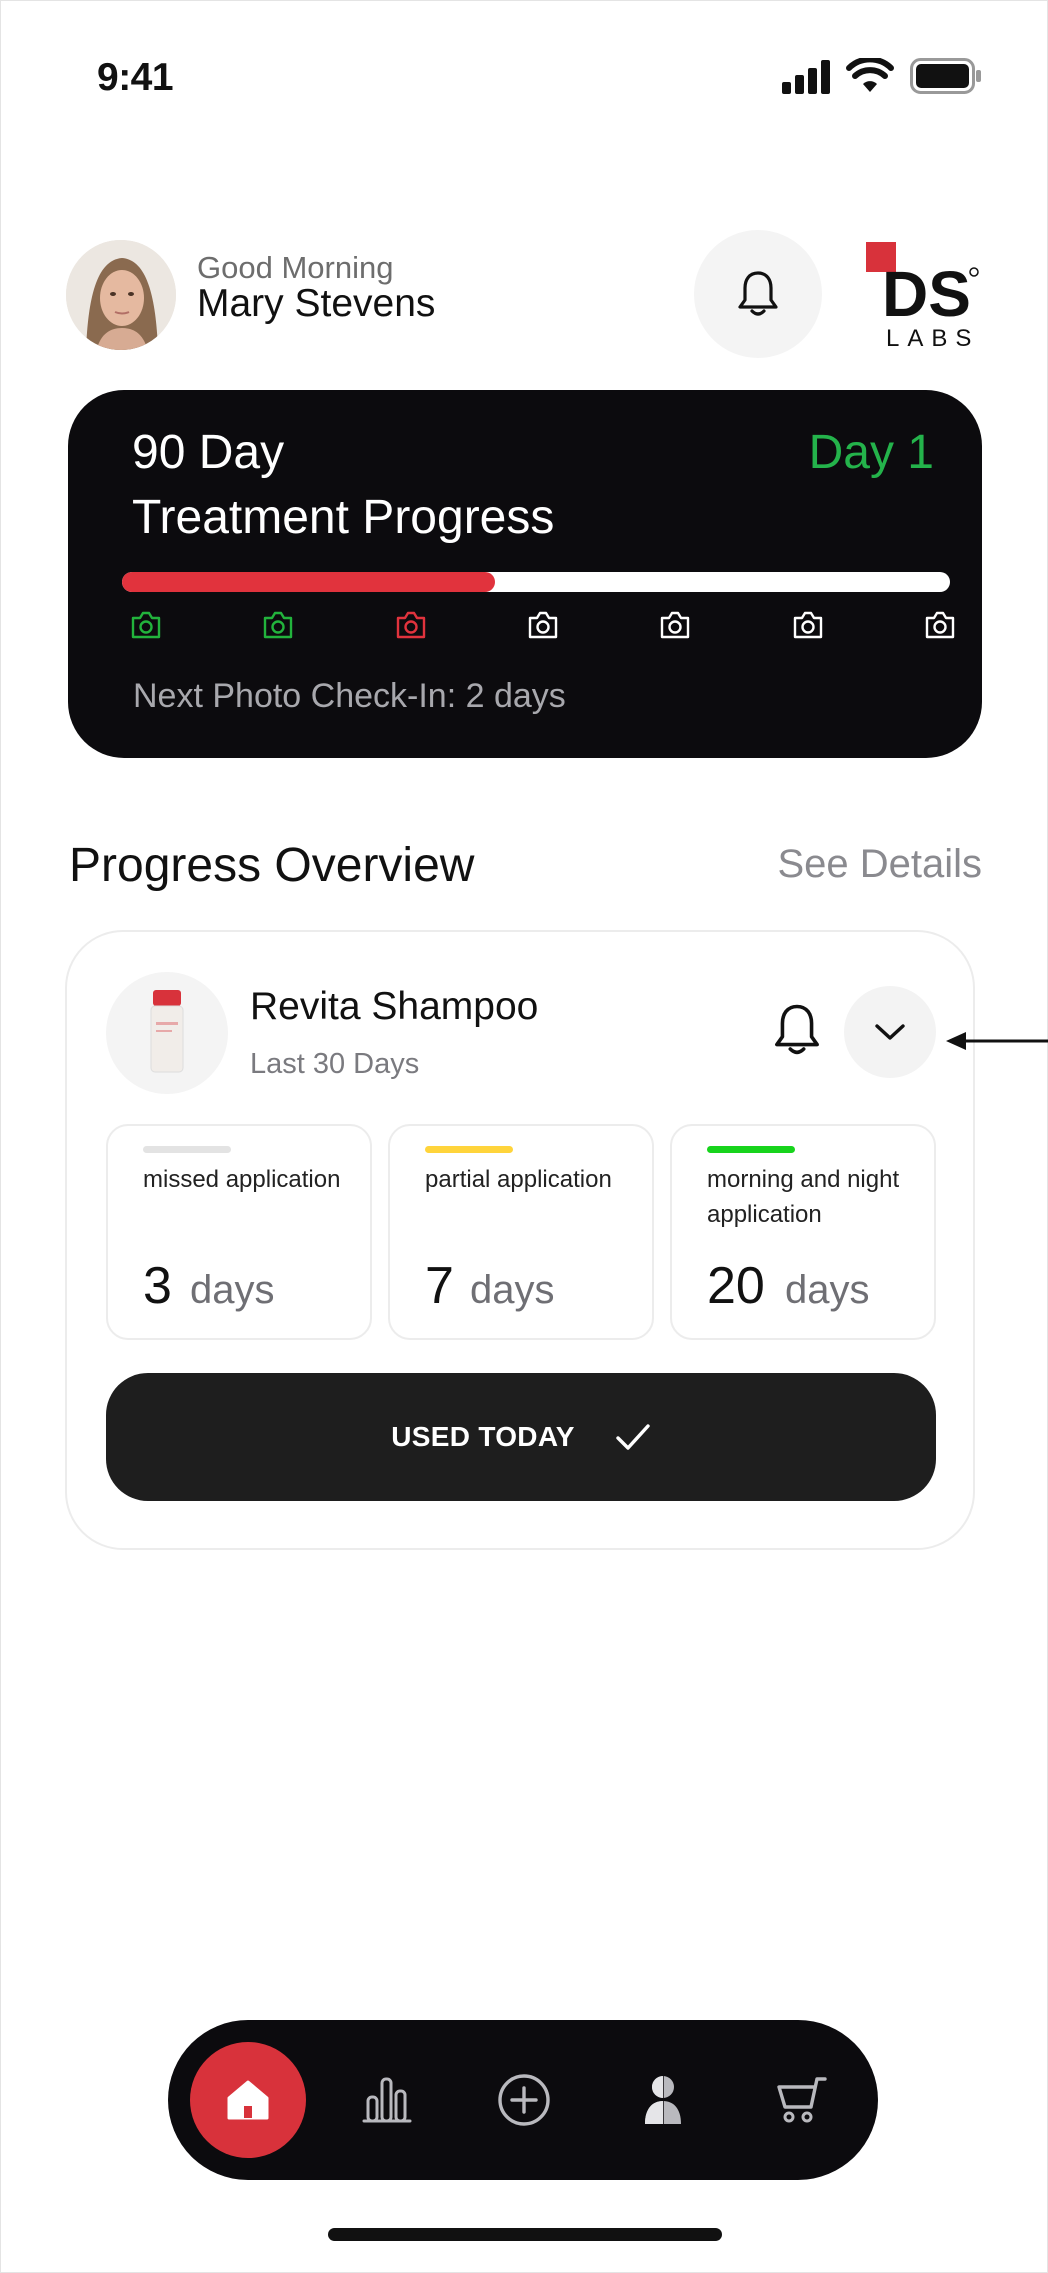  I want to click on day-label: Day 1, so click(871, 452).